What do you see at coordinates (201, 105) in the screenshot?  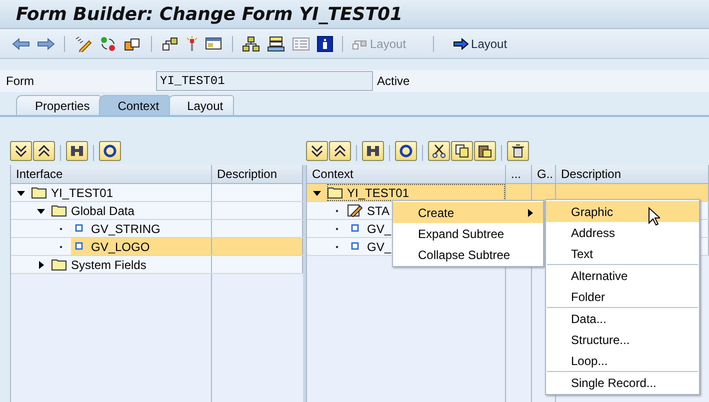 I see `tab: Layout` at bounding box center [201, 105].